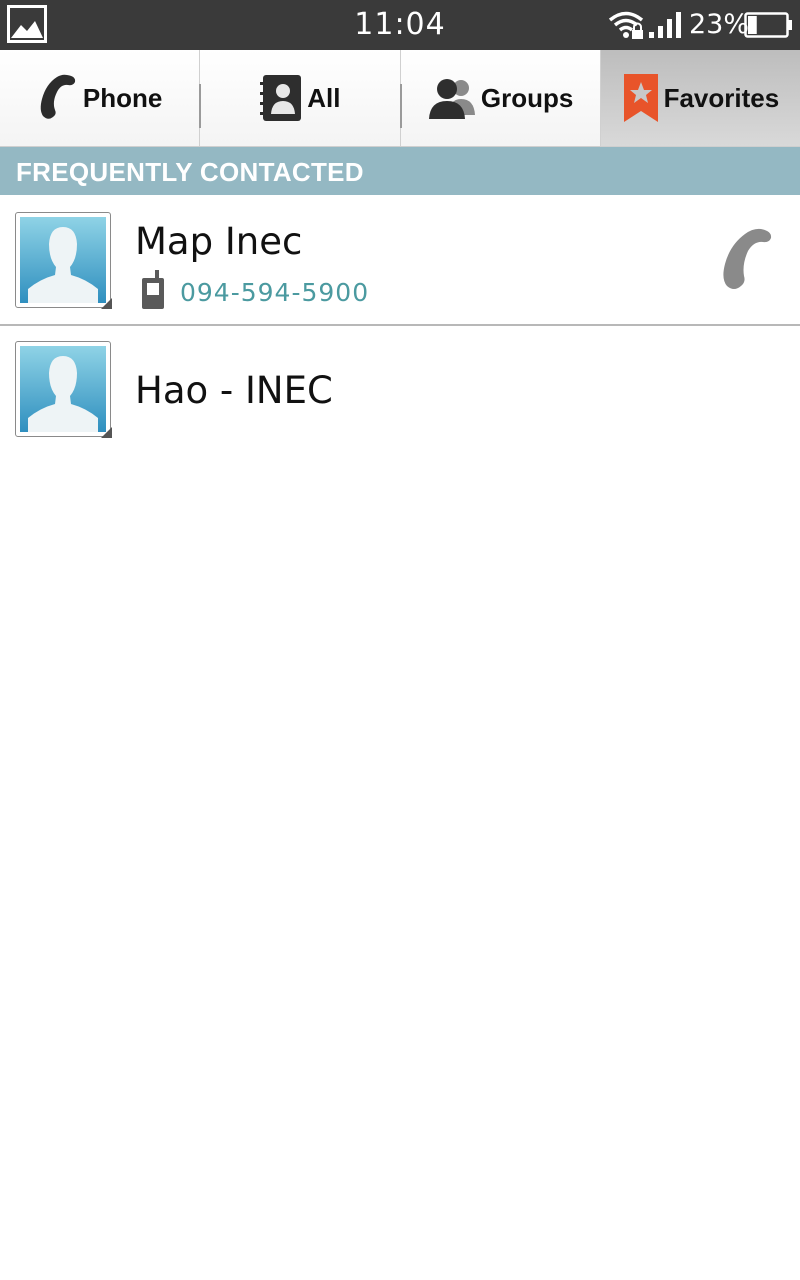  I want to click on tab-groups: Groups, so click(500, 98).